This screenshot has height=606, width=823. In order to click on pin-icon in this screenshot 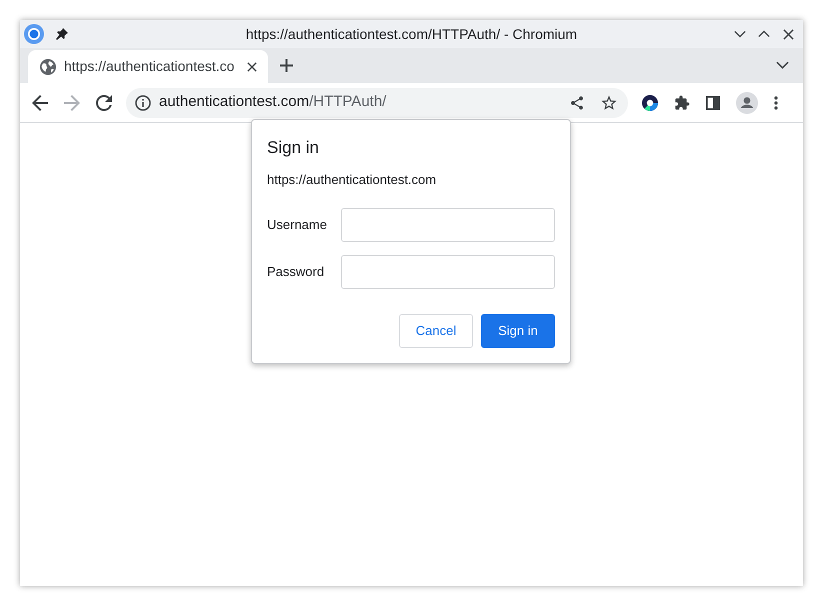, I will do `click(62, 34)`.